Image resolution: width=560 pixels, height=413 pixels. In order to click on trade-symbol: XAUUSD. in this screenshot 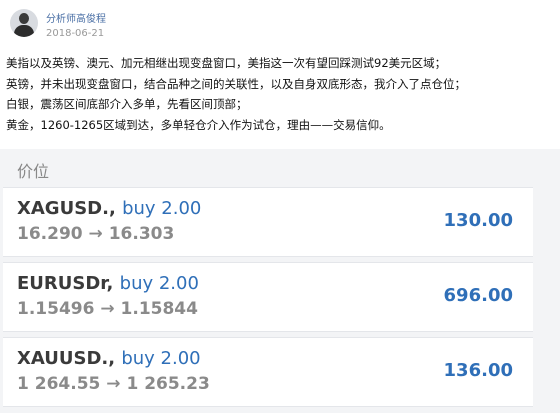, I will do `click(63, 358)`.